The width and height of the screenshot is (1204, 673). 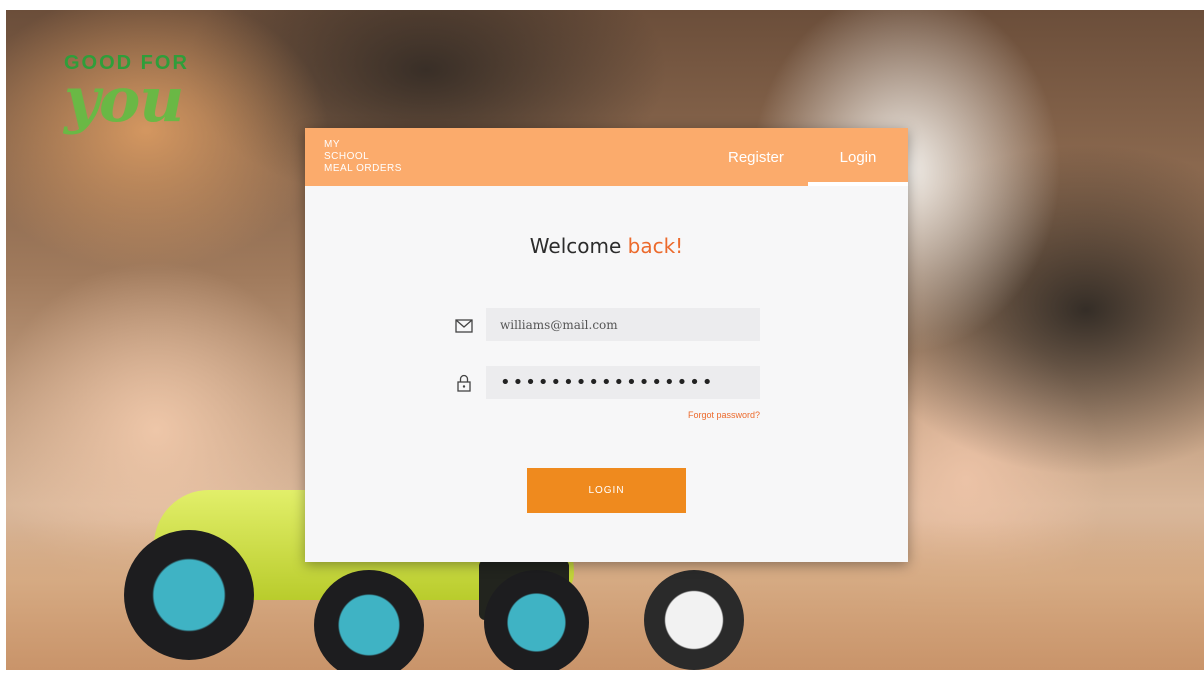 What do you see at coordinates (623, 382) in the screenshot?
I see `password-field` at bounding box center [623, 382].